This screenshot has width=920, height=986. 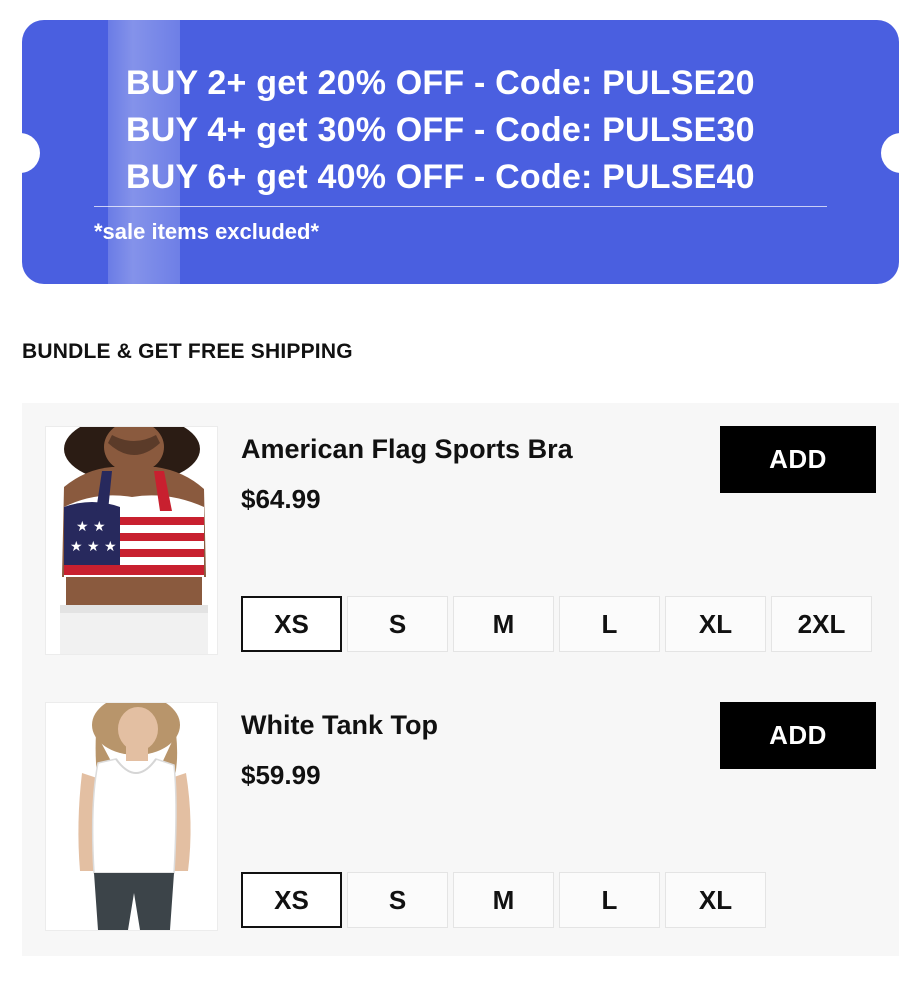 I want to click on banner-divider, so click(x=460, y=206).